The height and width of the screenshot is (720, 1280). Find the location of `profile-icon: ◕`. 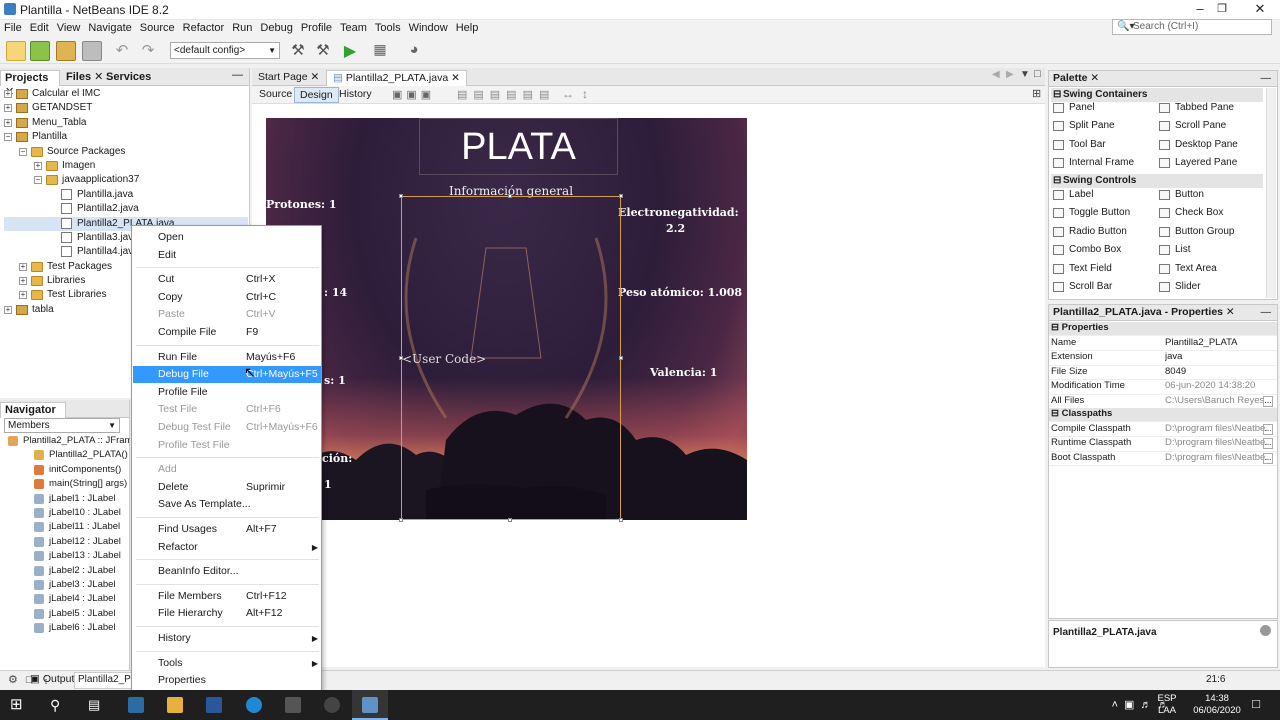

profile-icon: ◕ is located at coordinates (414, 51).